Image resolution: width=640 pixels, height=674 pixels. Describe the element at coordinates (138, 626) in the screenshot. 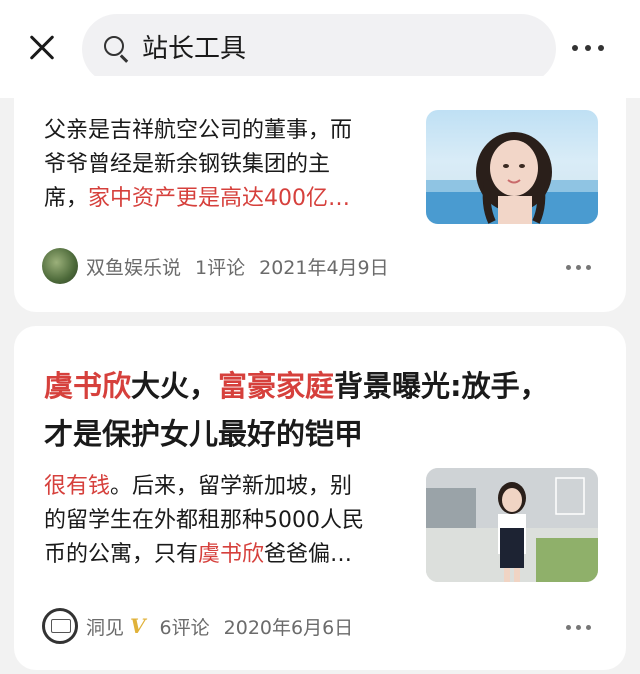

I see `verified-badge-icon: V` at that location.